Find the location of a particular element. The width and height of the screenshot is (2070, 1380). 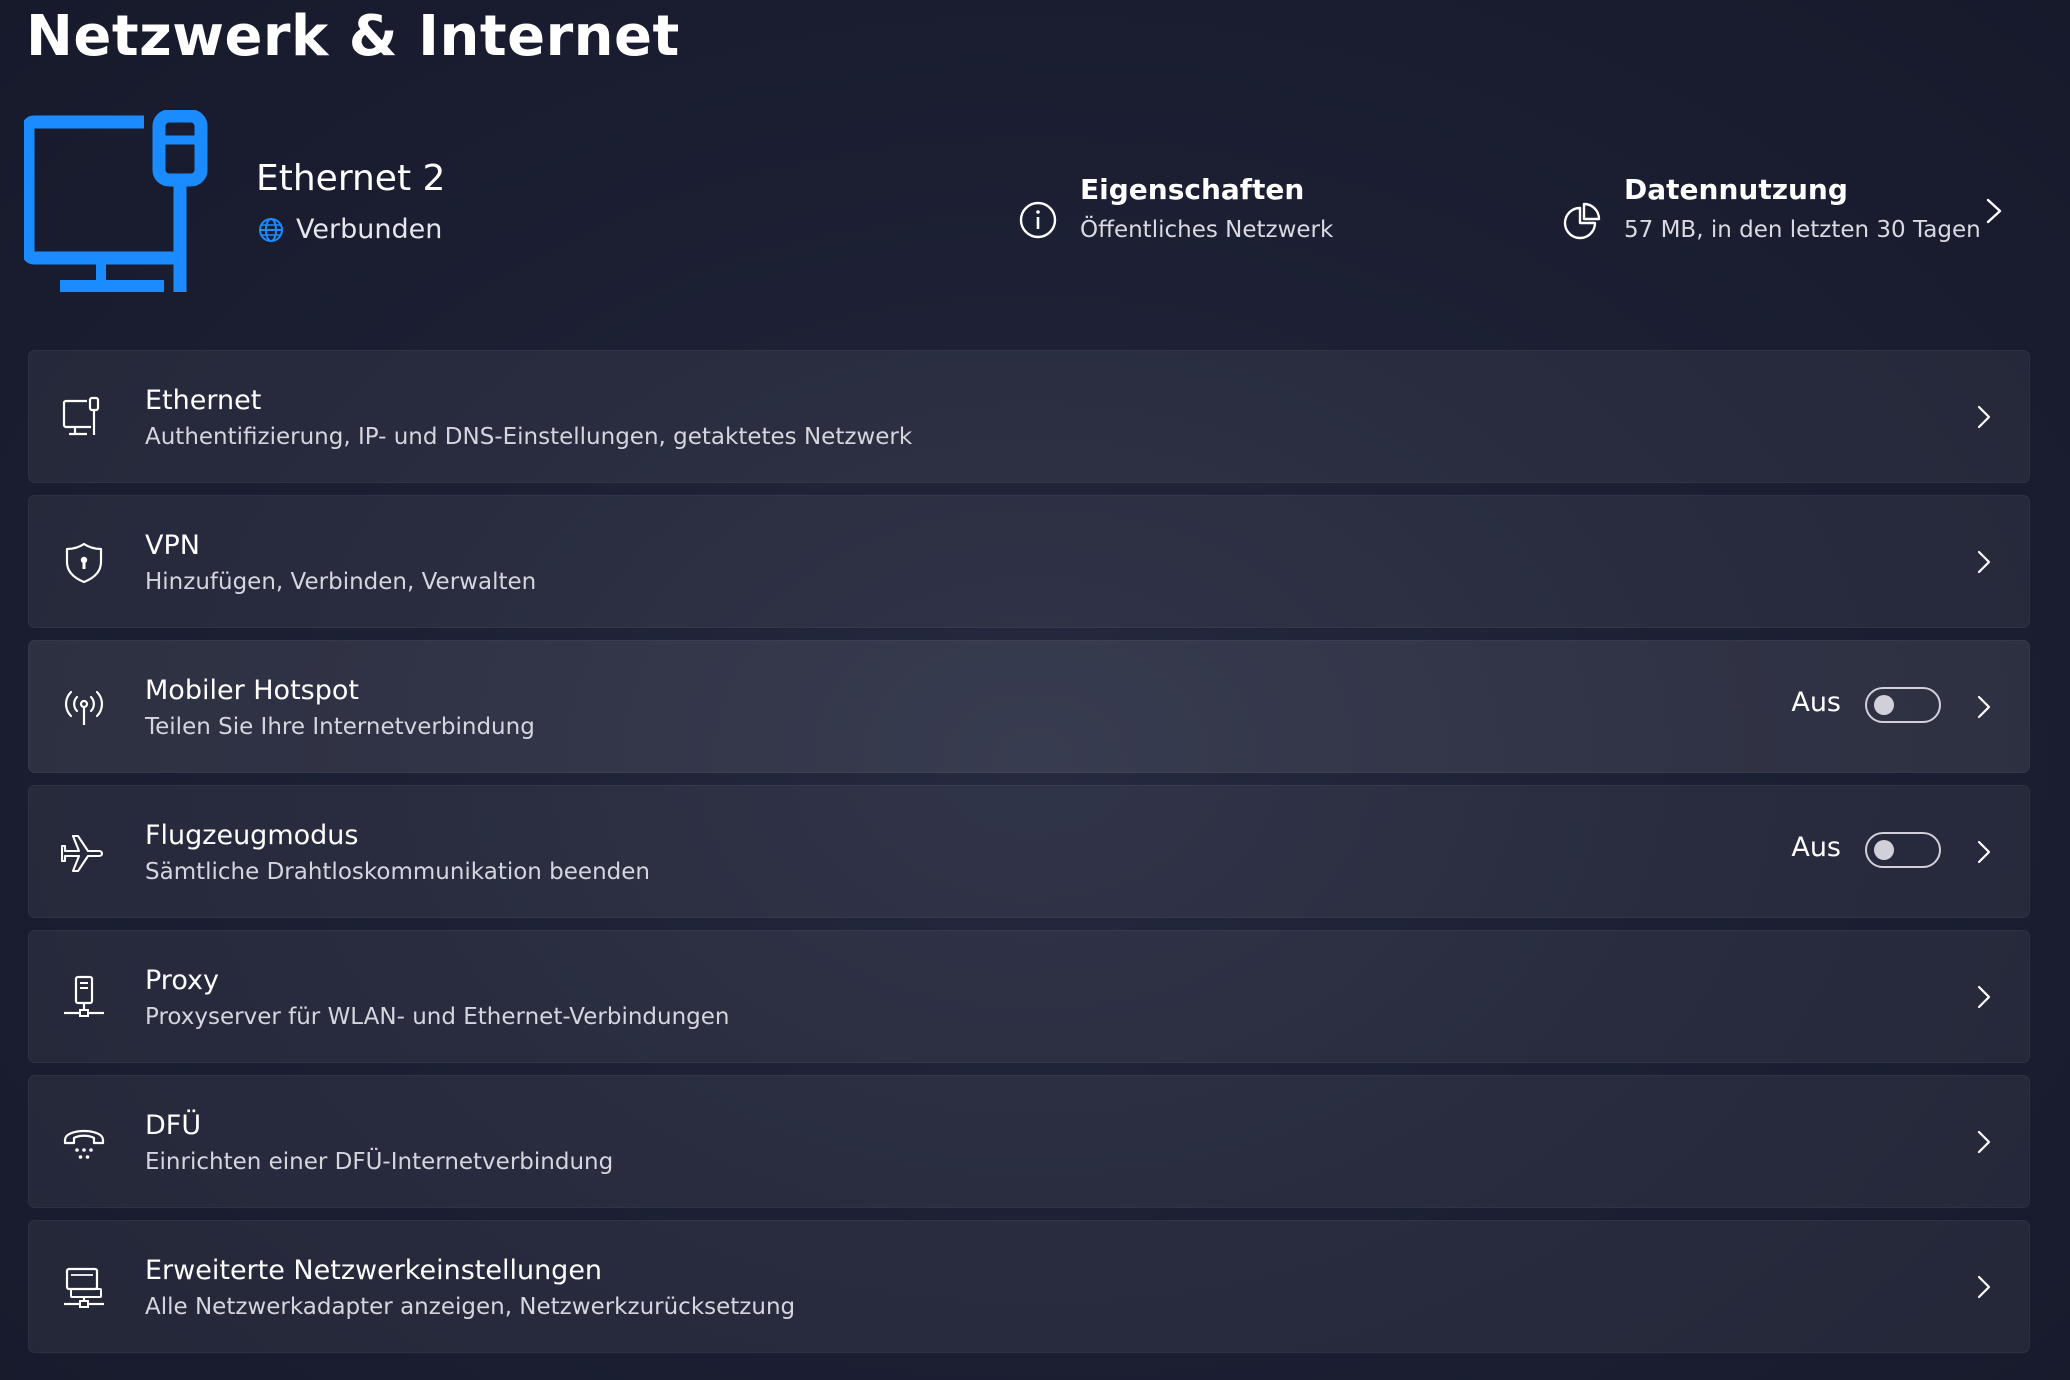

hotspot-icon is located at coordinates (84, 707).